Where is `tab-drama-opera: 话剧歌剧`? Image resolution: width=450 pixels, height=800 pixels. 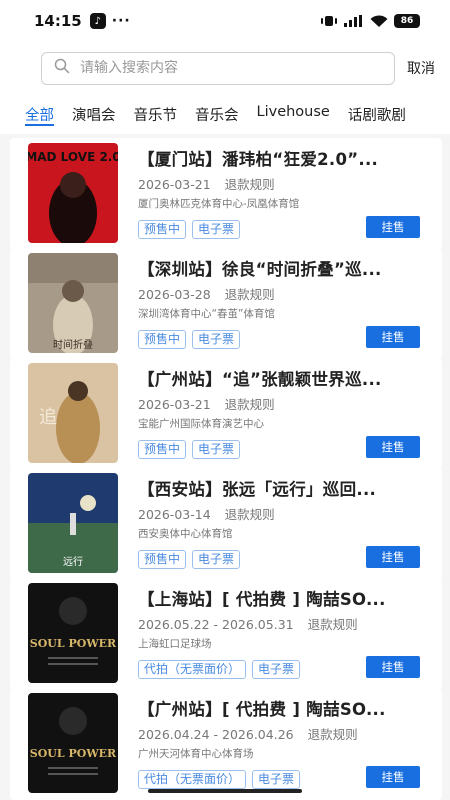
tab-drama-opera: 话剧歌剧 is located at coordinates (377, 114).